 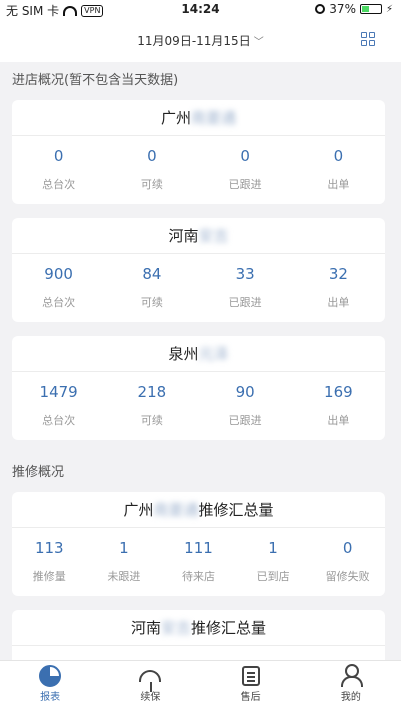 I want to click on store-overview-title: 进店概况(暂不包含当天数据), so click(x=95, y=80).